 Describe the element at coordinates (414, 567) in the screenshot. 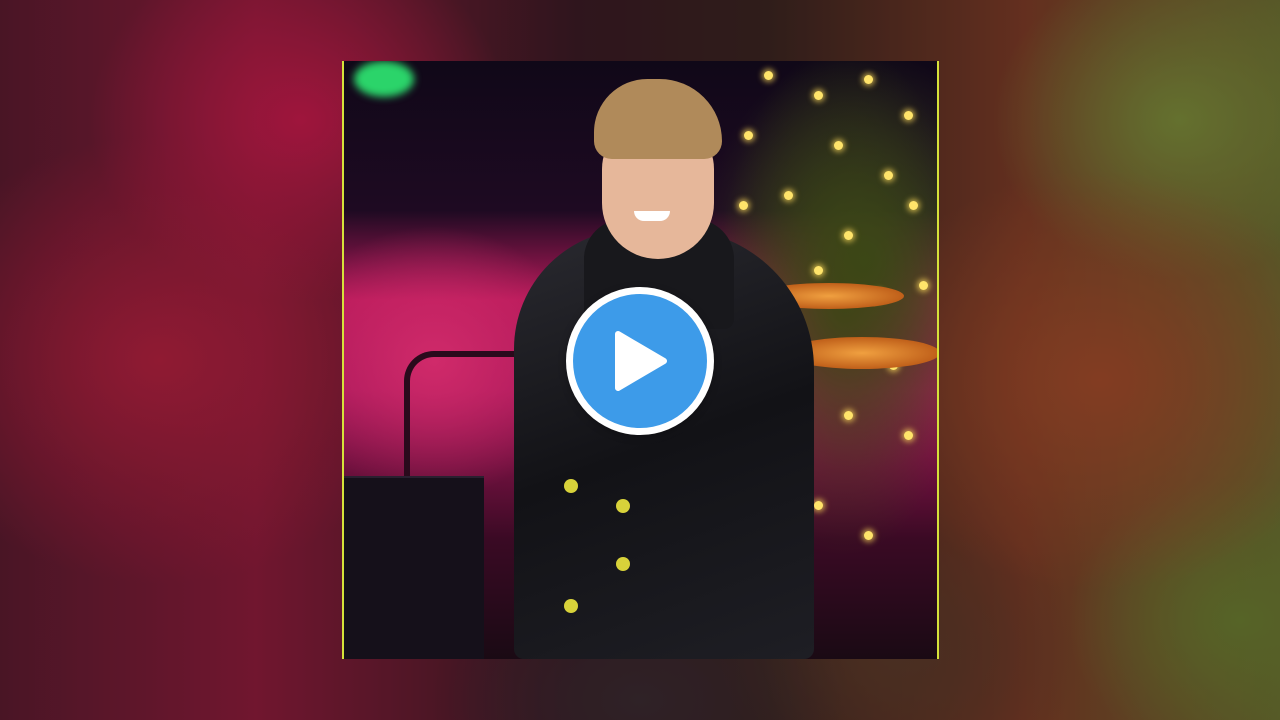

I see `speaker-cabinet` at that location.